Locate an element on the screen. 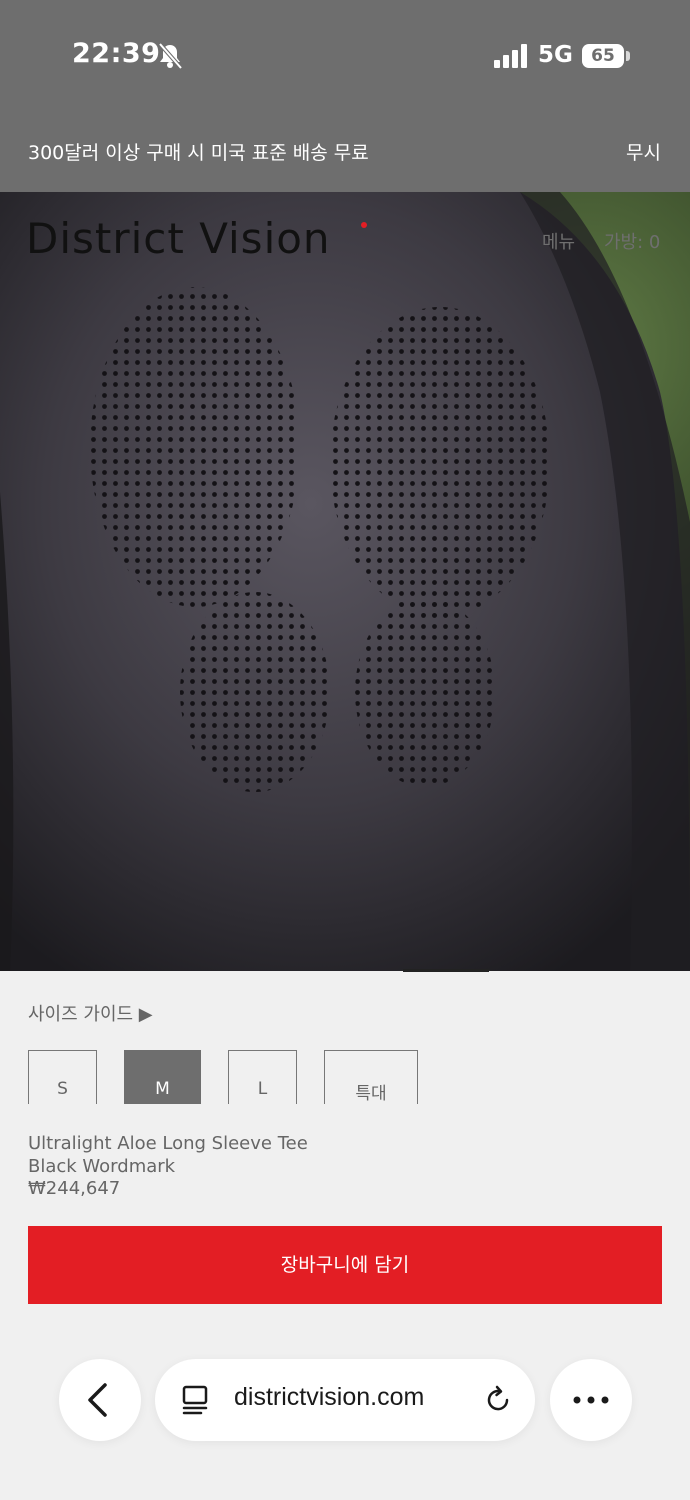 This screenshot has height=1500, width=690. battery-level: 65 is located at coordinates (603, 56).